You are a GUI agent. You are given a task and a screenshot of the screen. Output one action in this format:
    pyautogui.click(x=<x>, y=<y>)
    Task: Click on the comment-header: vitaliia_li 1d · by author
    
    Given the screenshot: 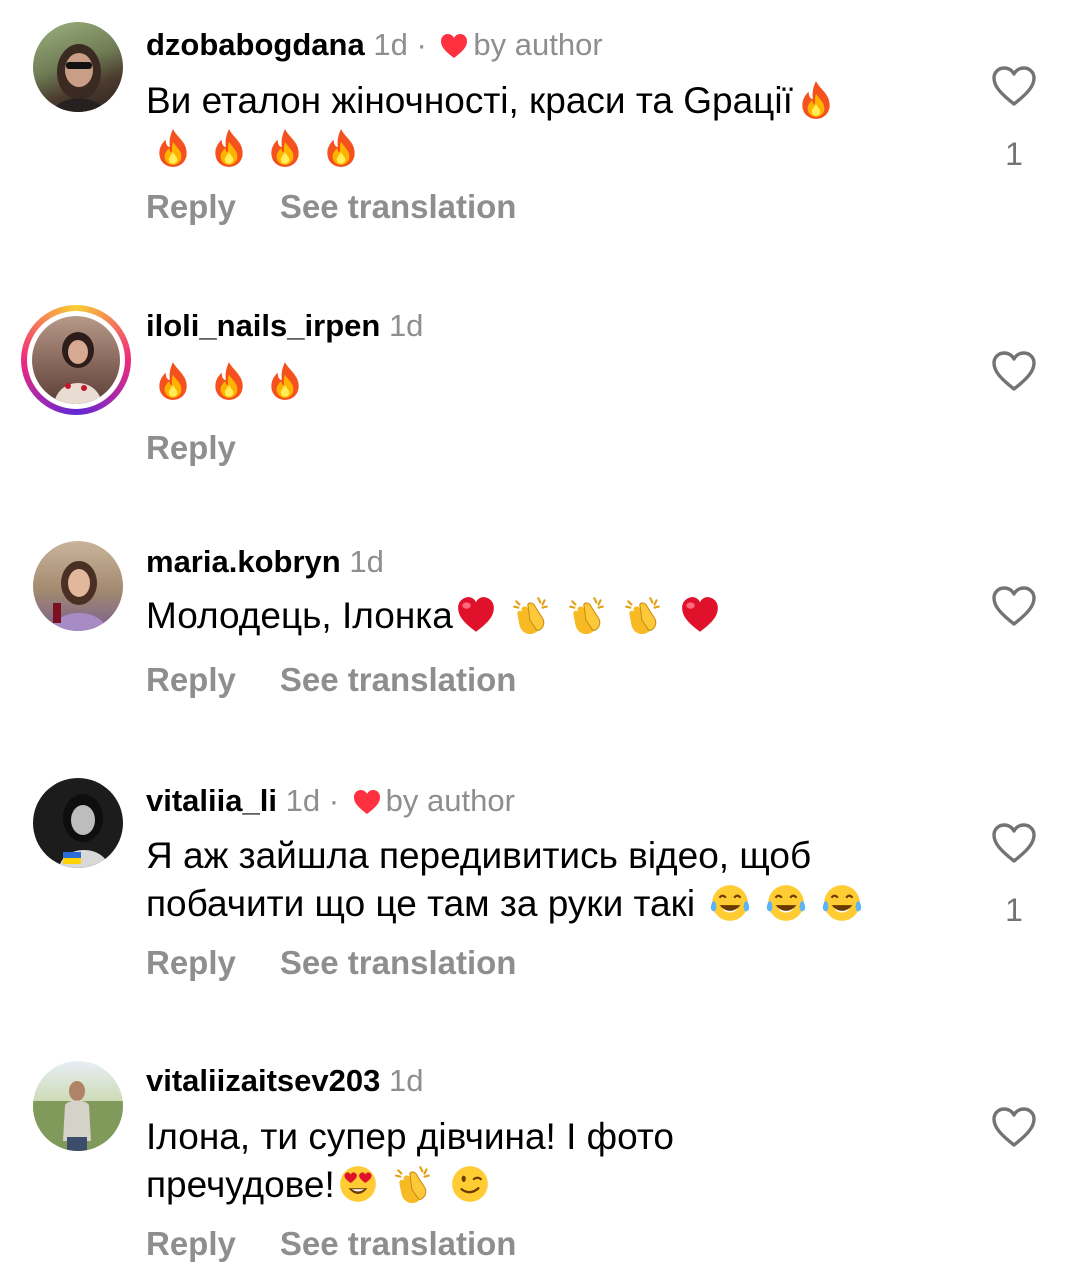 What is the action you would take?
    pyautogui.click(x=330, y=801)
    